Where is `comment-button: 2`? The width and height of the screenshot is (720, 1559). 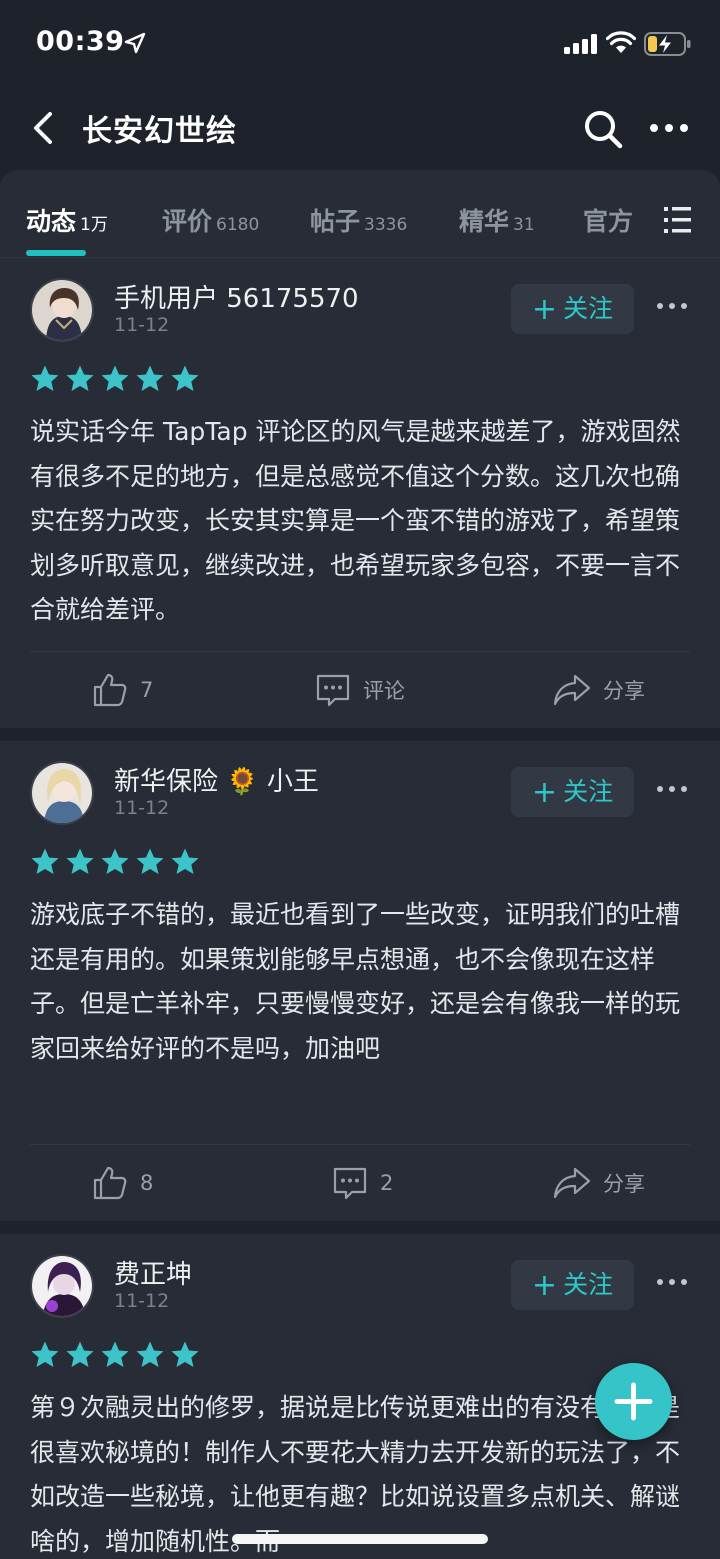
comment-button: 2 is located at coordinates (362, 1183).